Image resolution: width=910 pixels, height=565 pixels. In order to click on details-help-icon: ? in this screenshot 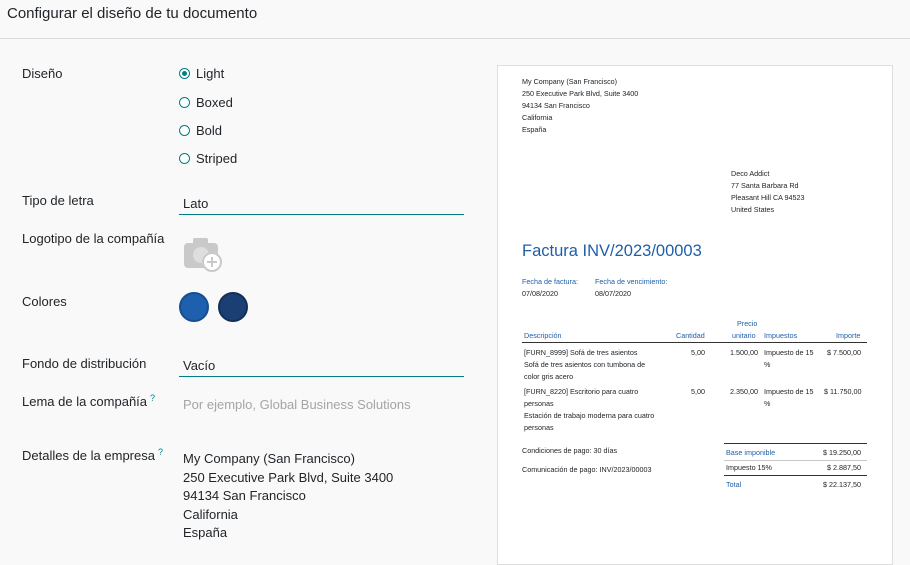, I will do `click(160, 452)`.